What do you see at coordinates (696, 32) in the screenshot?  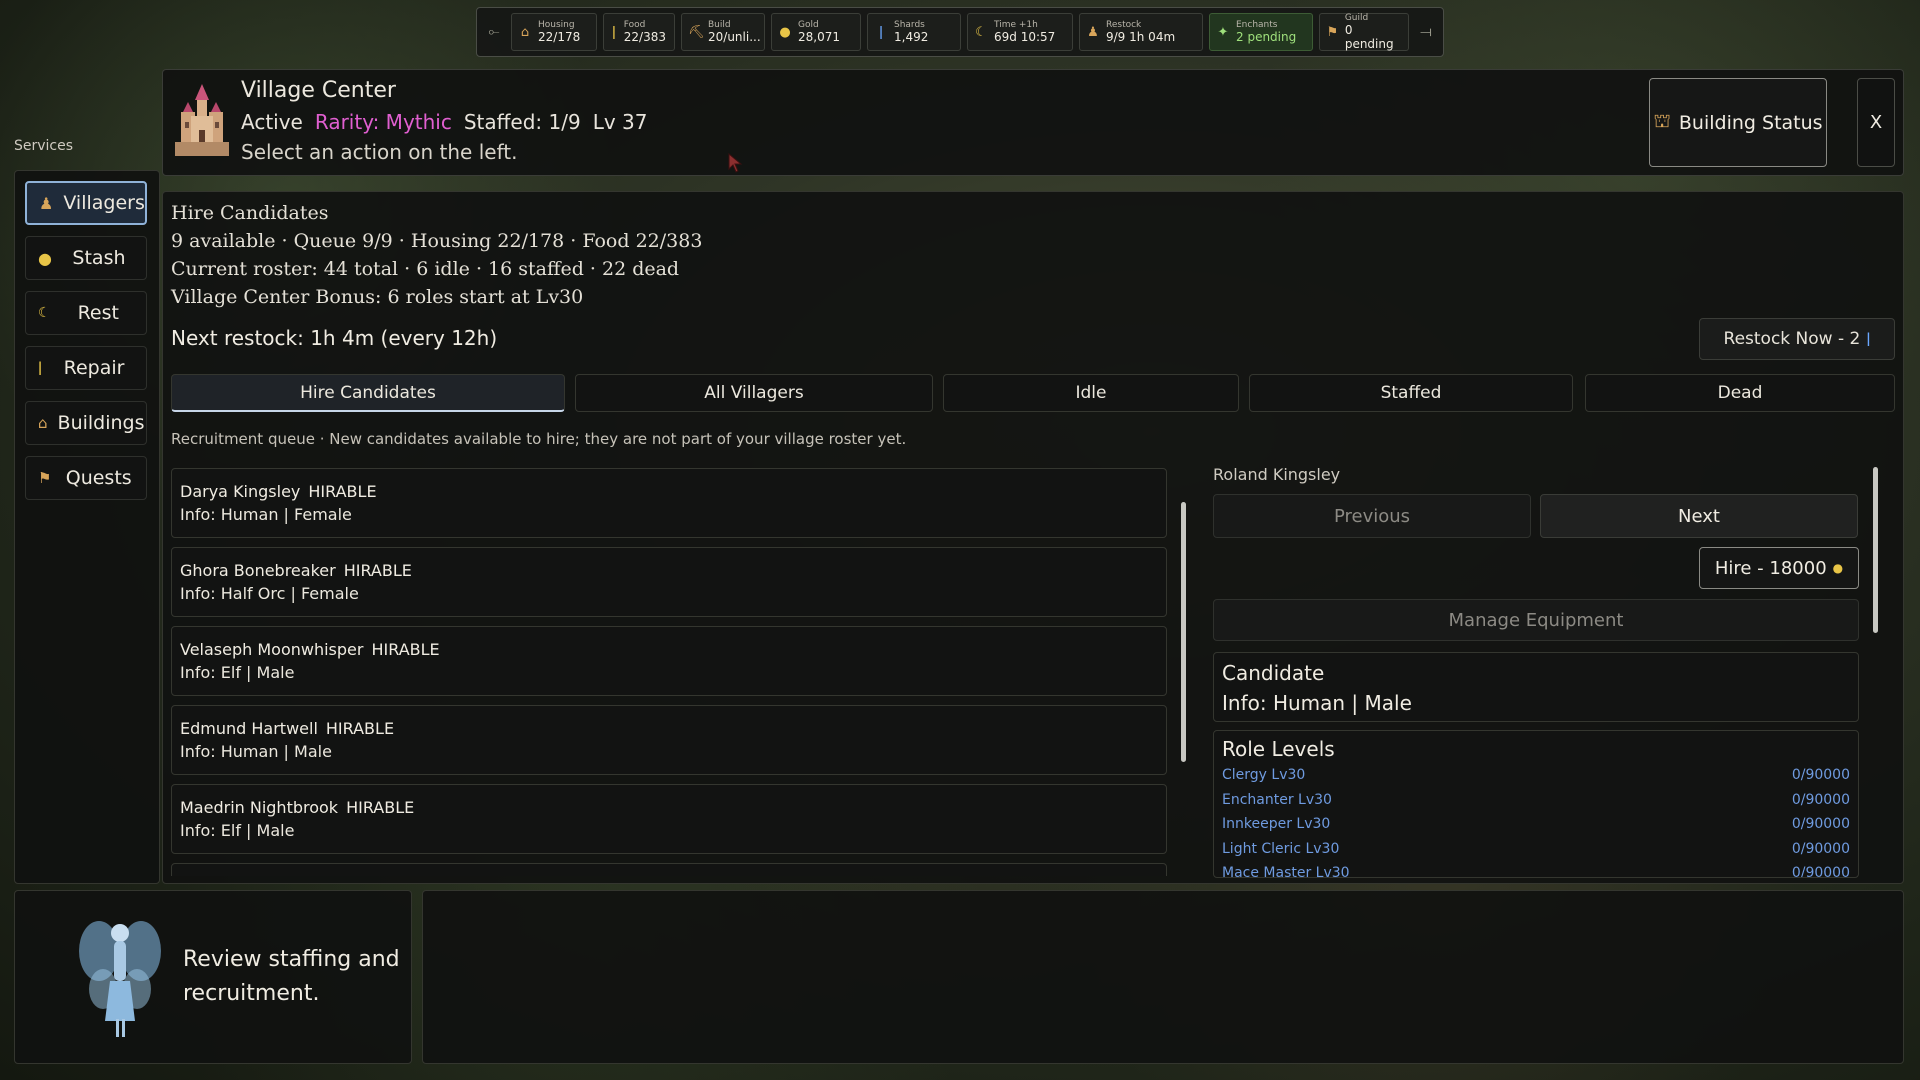 I see `build-icon: ⛏` at bounding box center [696, 32].